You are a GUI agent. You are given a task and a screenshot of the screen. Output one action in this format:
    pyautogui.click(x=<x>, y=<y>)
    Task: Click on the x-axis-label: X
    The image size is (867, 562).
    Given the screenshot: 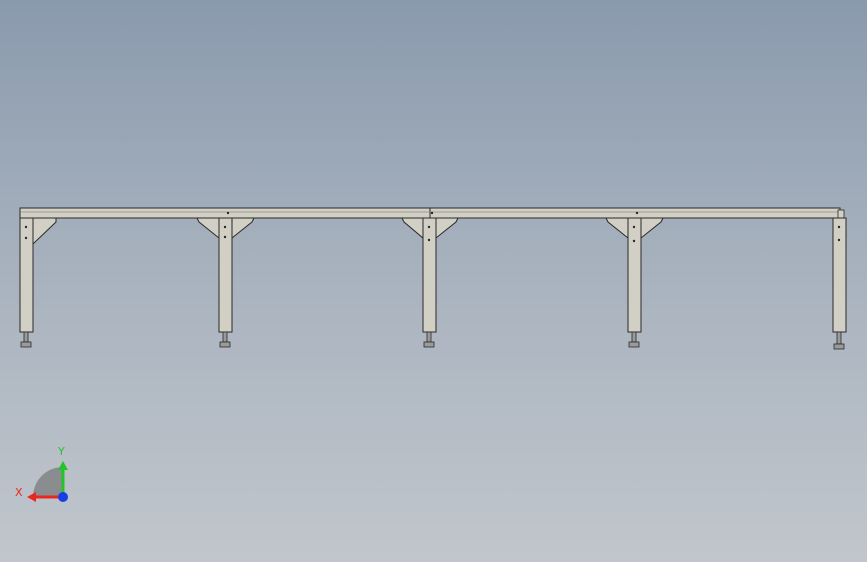 What is the action you would take?
    pyautogui.click(x=19, y=492)
    